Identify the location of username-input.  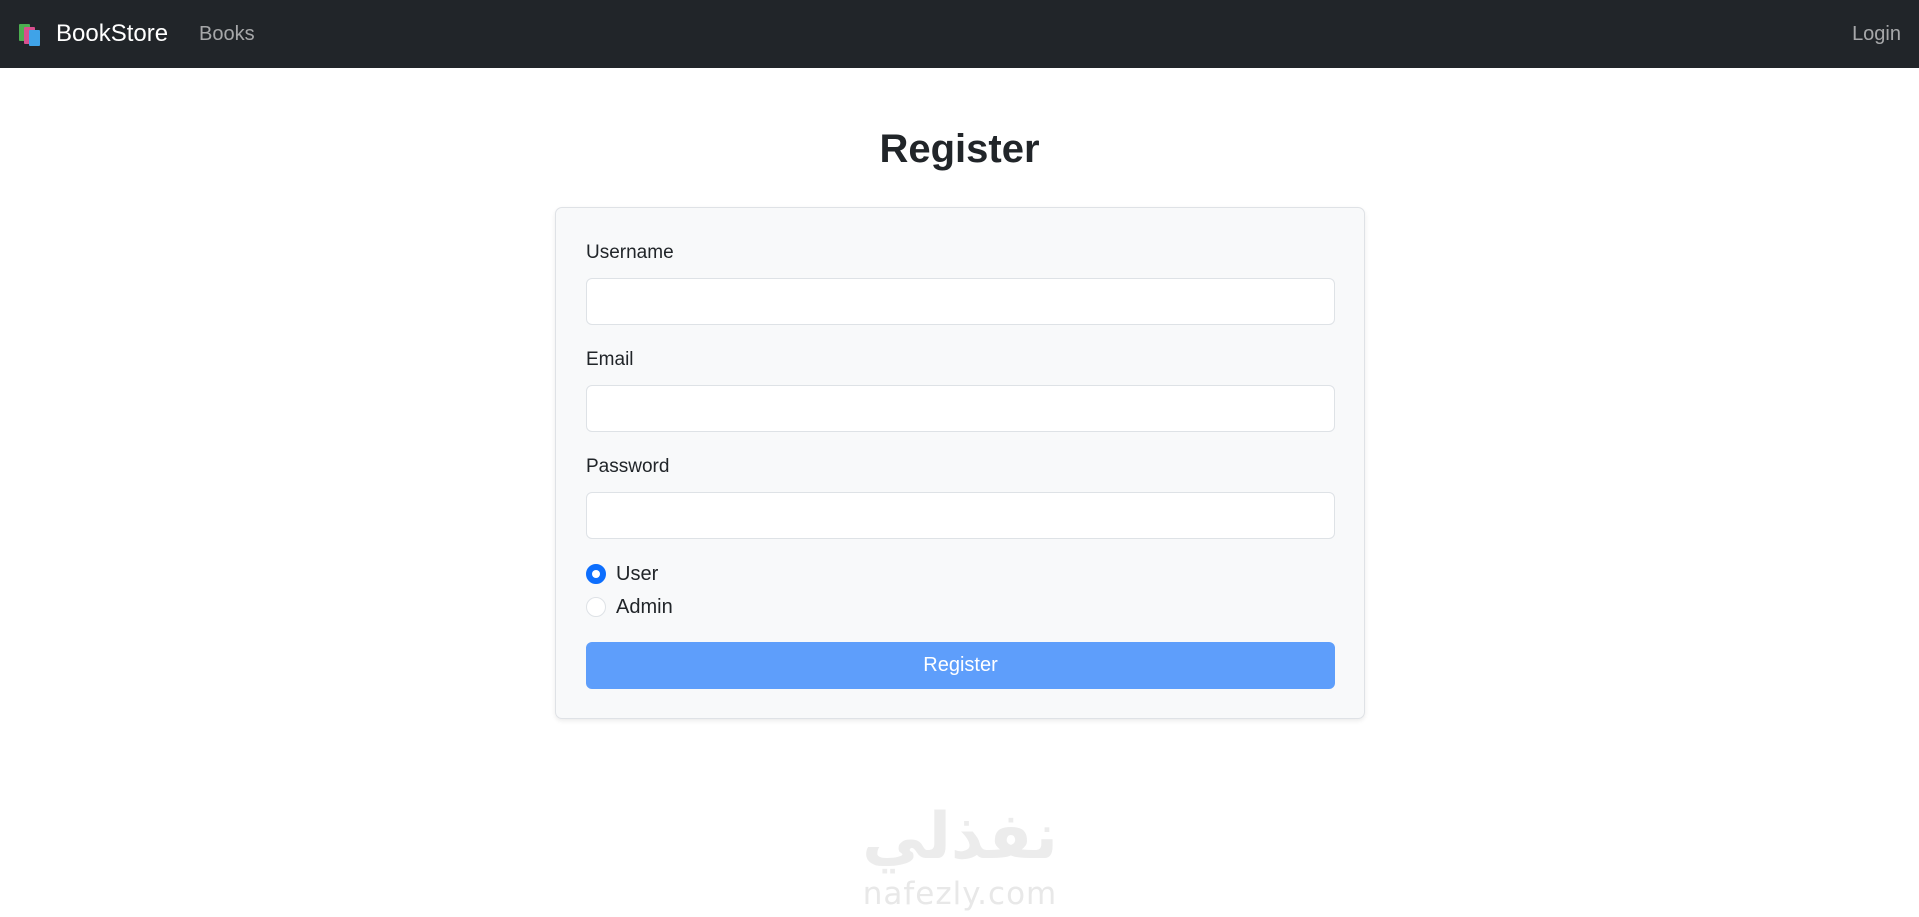
(960, 301).